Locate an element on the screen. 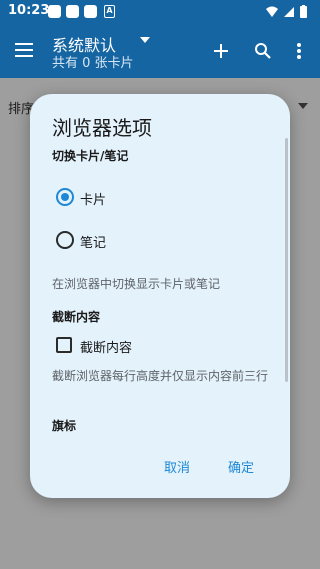 The height and width of the screenshot is (569, 320). truncate-checkbox is located at coordinates (64, 345).